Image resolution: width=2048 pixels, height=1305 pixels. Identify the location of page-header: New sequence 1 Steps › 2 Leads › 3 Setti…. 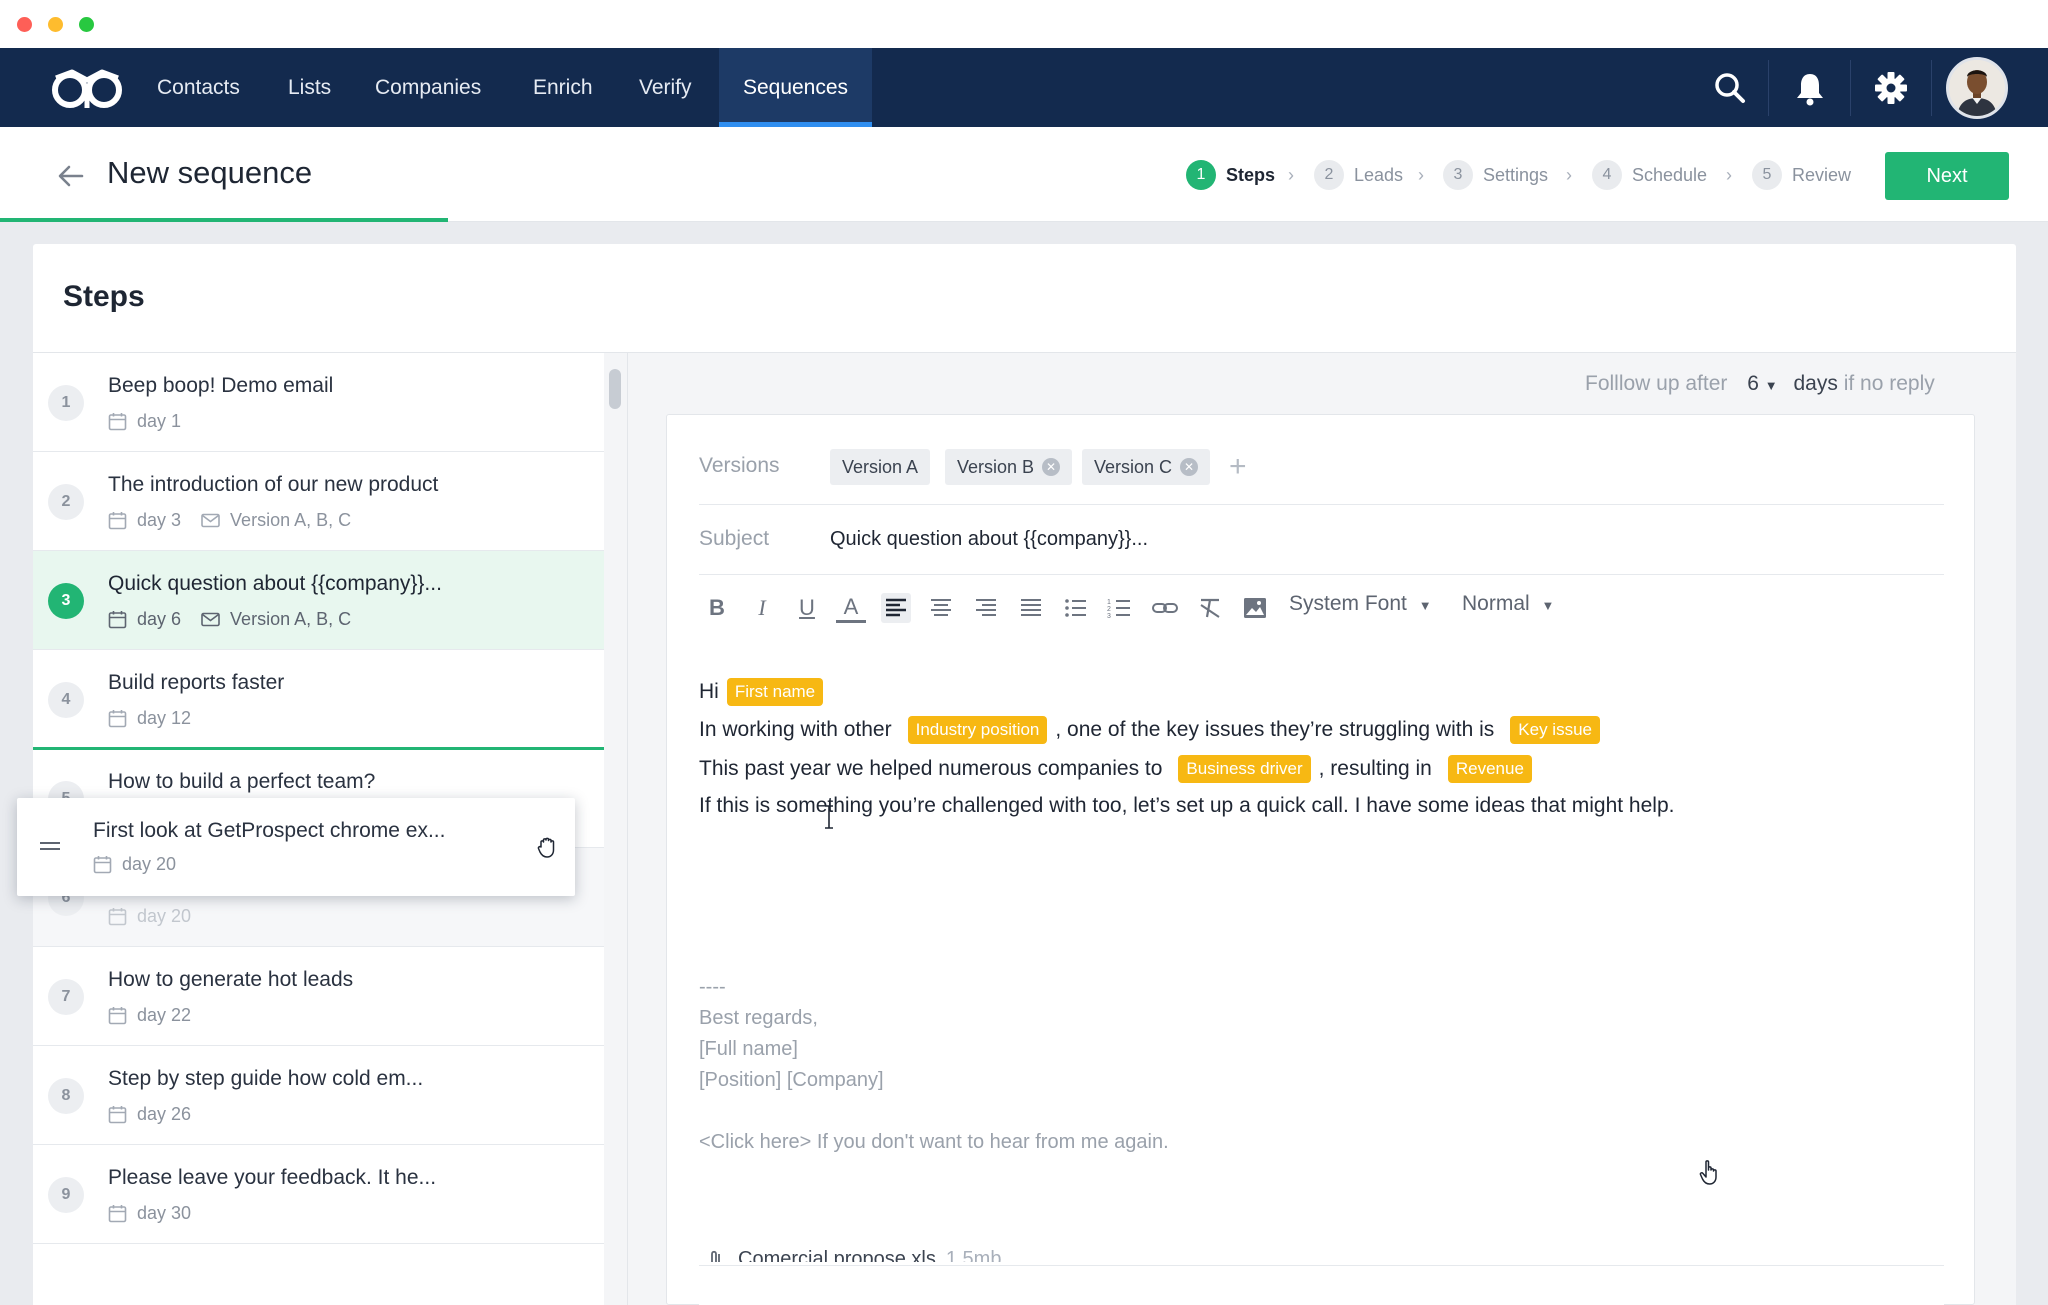
(1024, 174).